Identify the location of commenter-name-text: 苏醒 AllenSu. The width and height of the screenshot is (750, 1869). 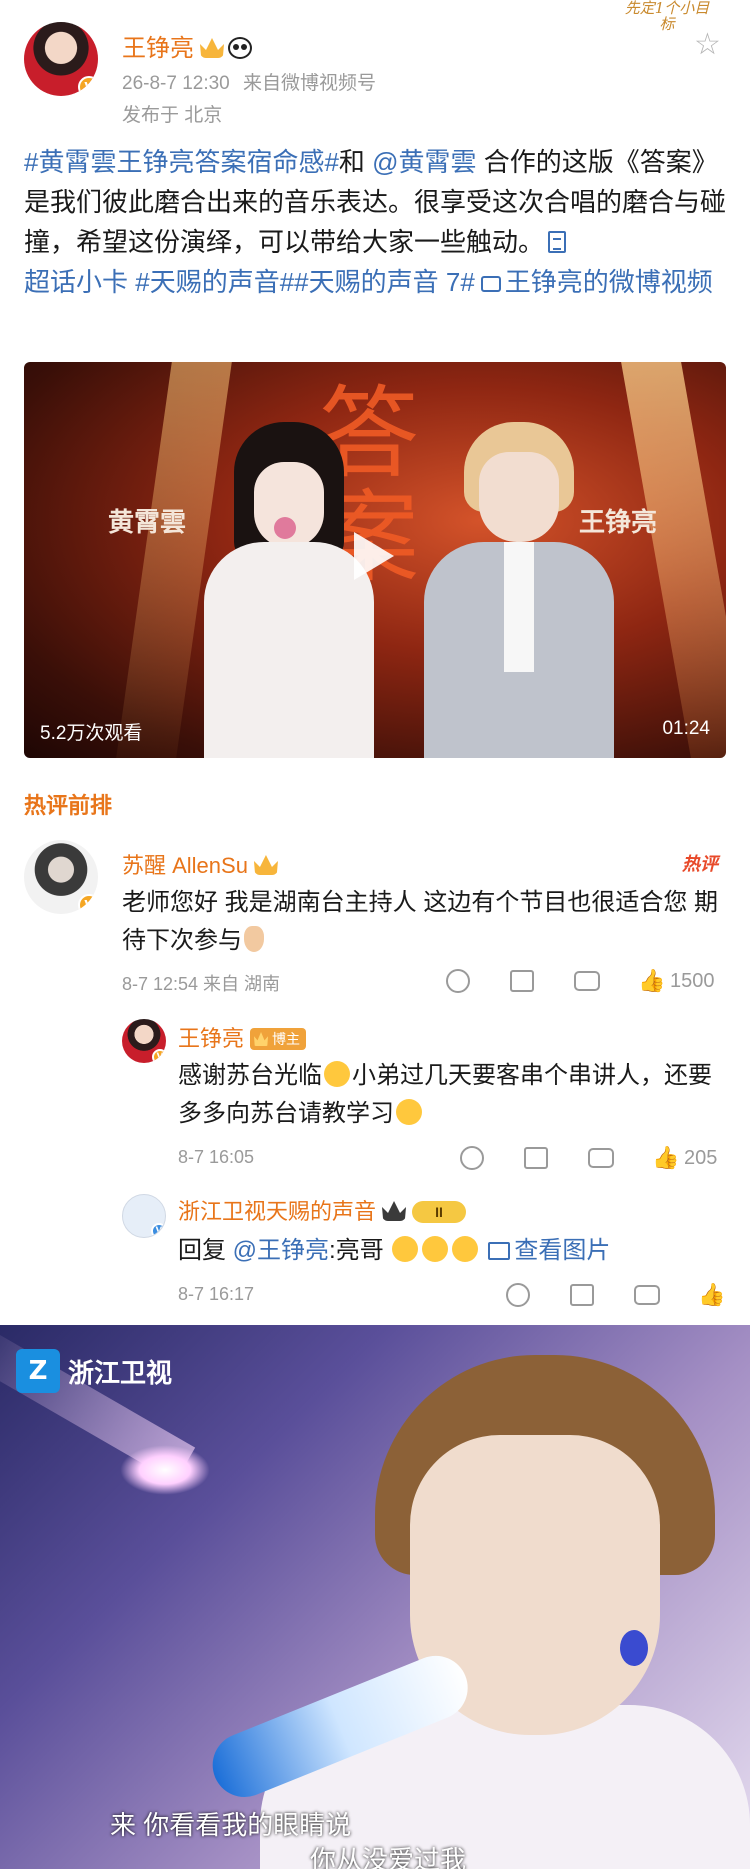
(185, 865).